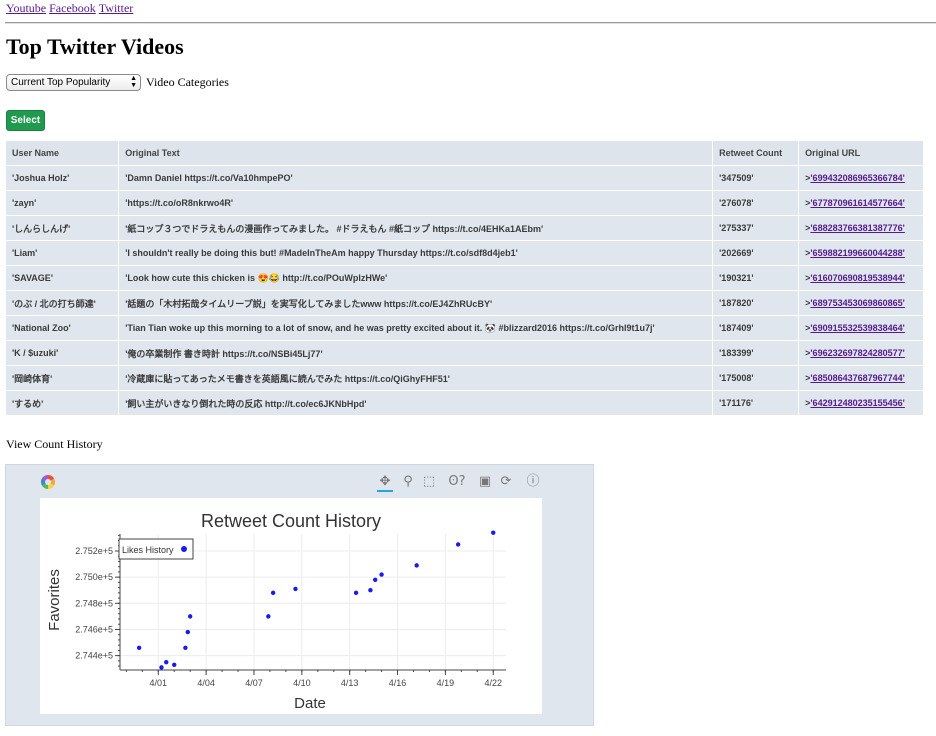  Describe the element at coordinates (857, 378) in the screenshot. I see `tweet-url-link: '685086437687967744'` at that location.